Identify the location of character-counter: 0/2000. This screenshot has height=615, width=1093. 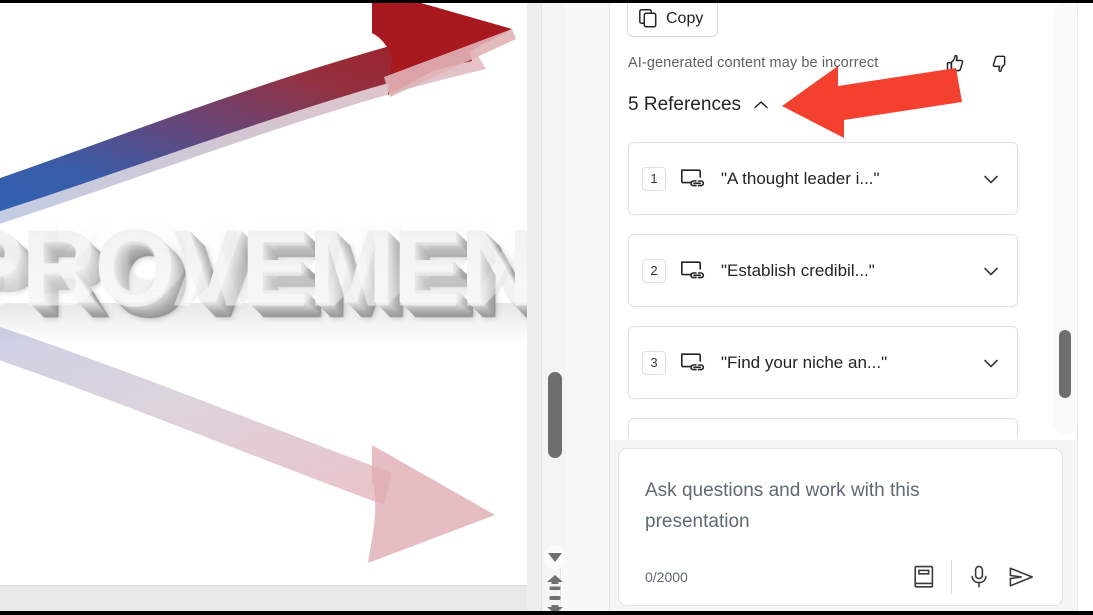
(666, 577).